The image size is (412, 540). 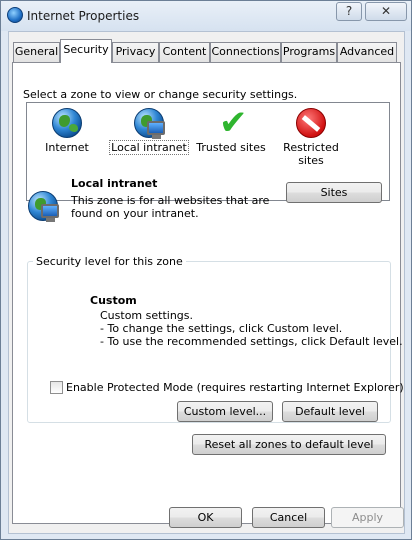 What do you see at coordinates (56, 387) in the screenshot?
I see `protected-mode-checkbox` at bounding box center [56, 387].